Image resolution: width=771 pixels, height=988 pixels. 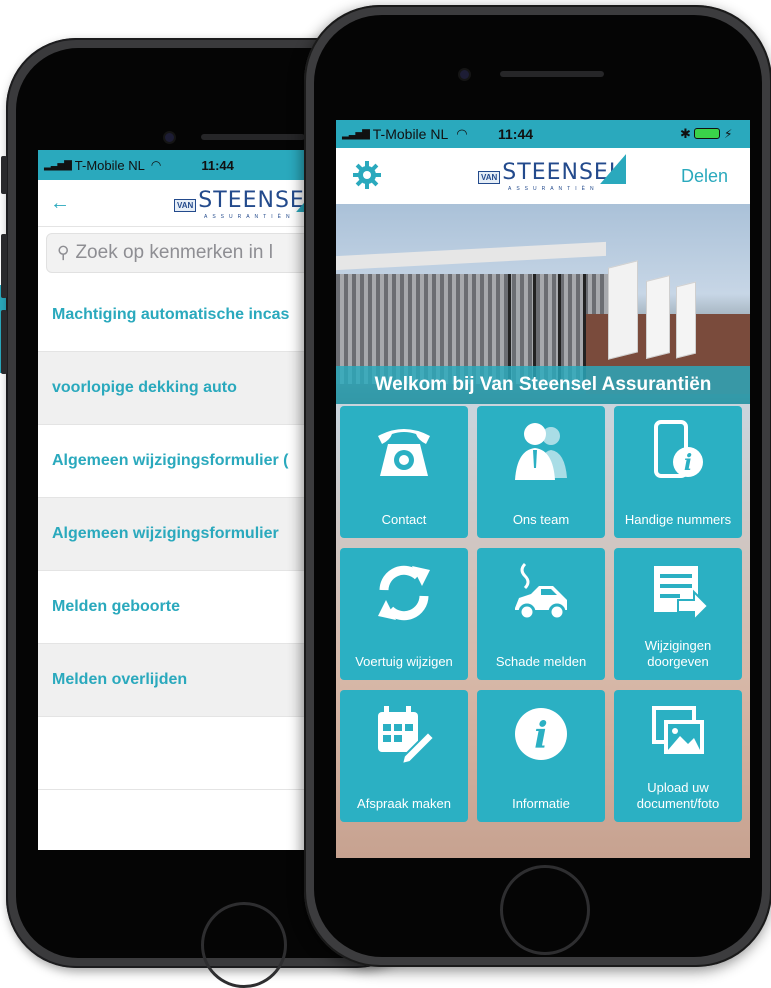 What do you see at coordinates (174, 252) in the screenshot?
I see `search-placeholder: Zoek op kenmerken in l` at bounding box center [174, 252].